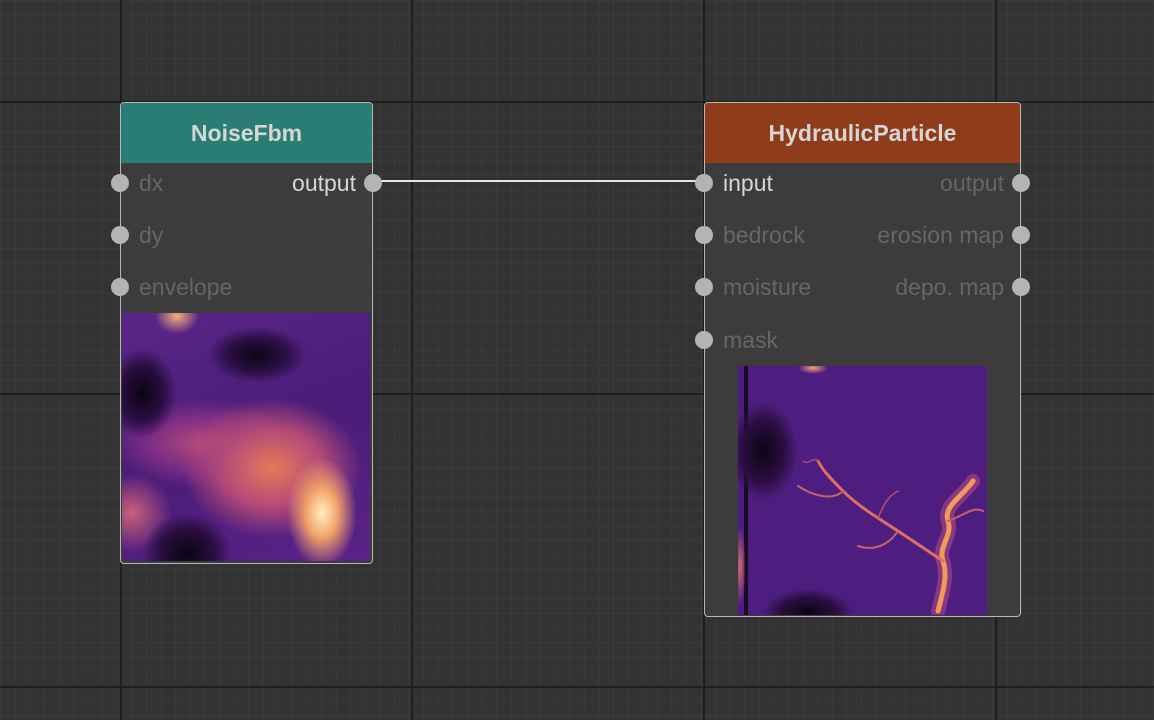 The width and height of the screenshot is (1154, 720). I want to click on port-row-dy: dy, so click(241, 235).